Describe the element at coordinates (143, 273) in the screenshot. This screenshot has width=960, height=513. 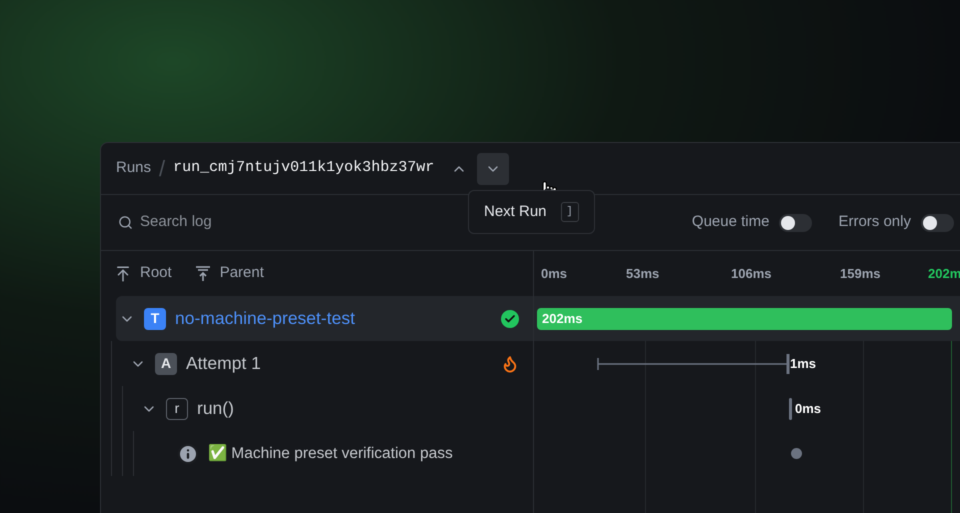
I see `tree-nav-button: Root` at that location.